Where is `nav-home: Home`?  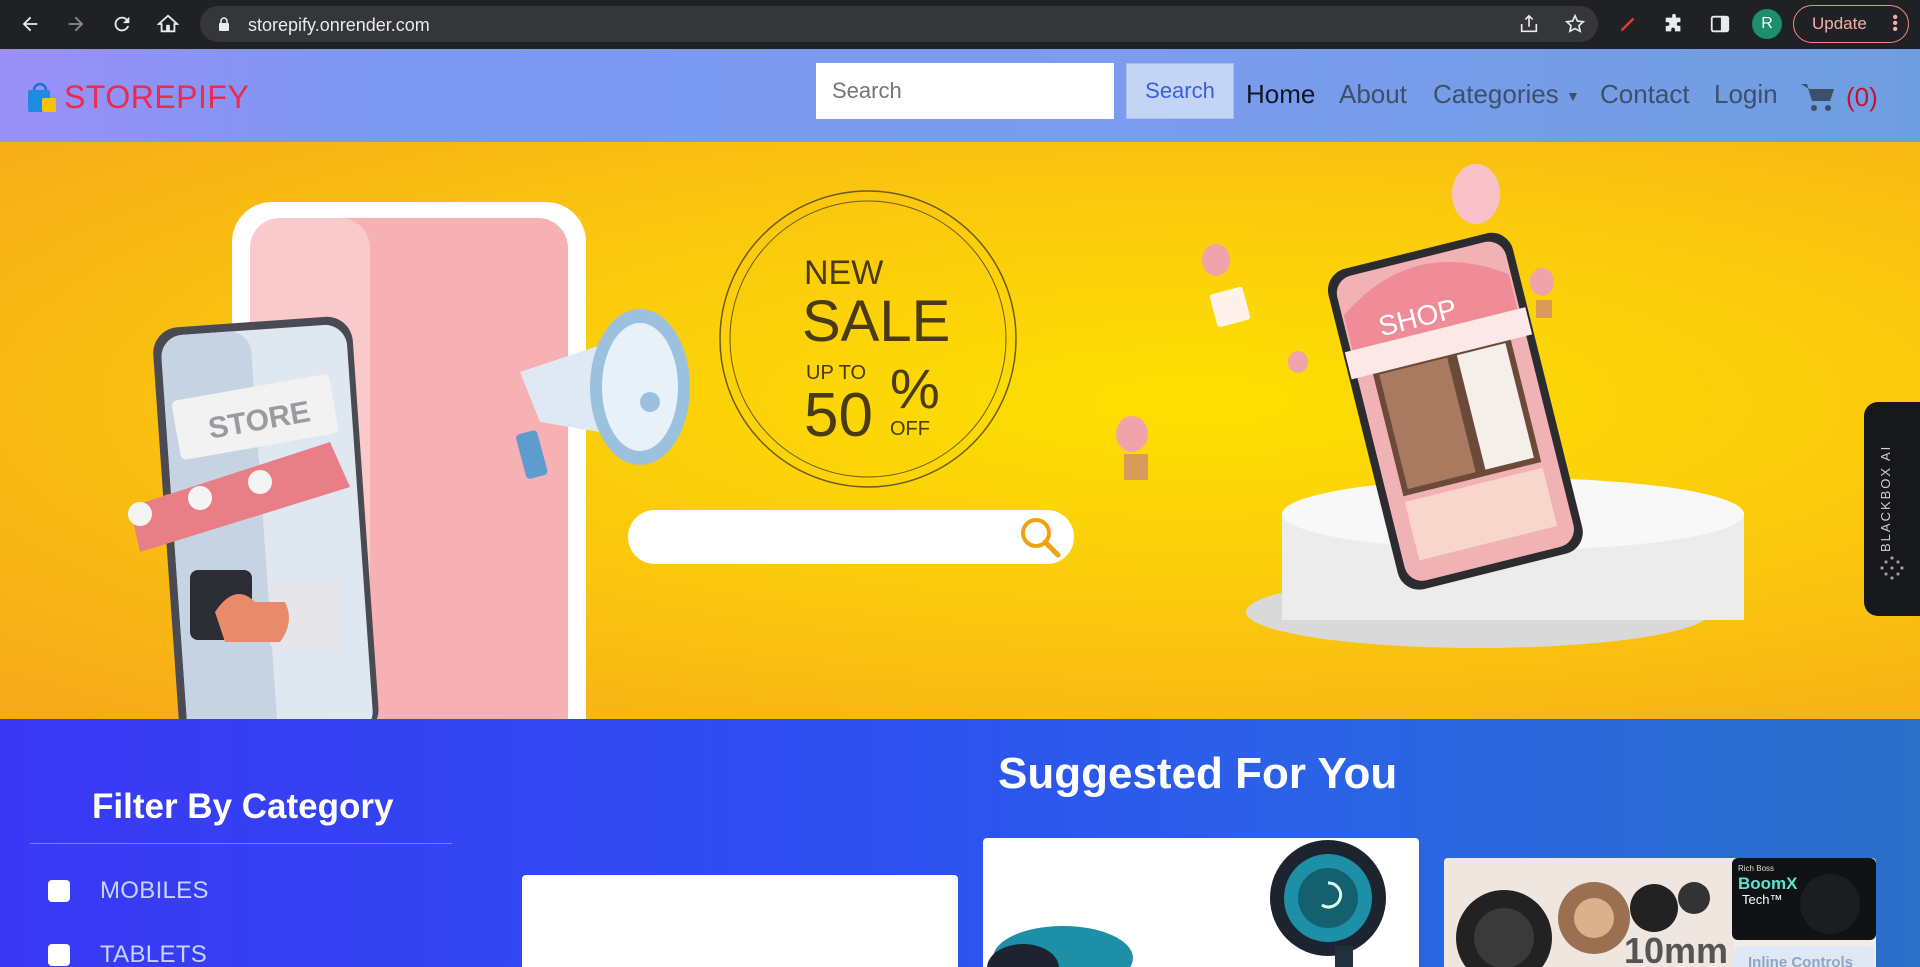
nav-home: Home is located at coordinates (1280, 94).